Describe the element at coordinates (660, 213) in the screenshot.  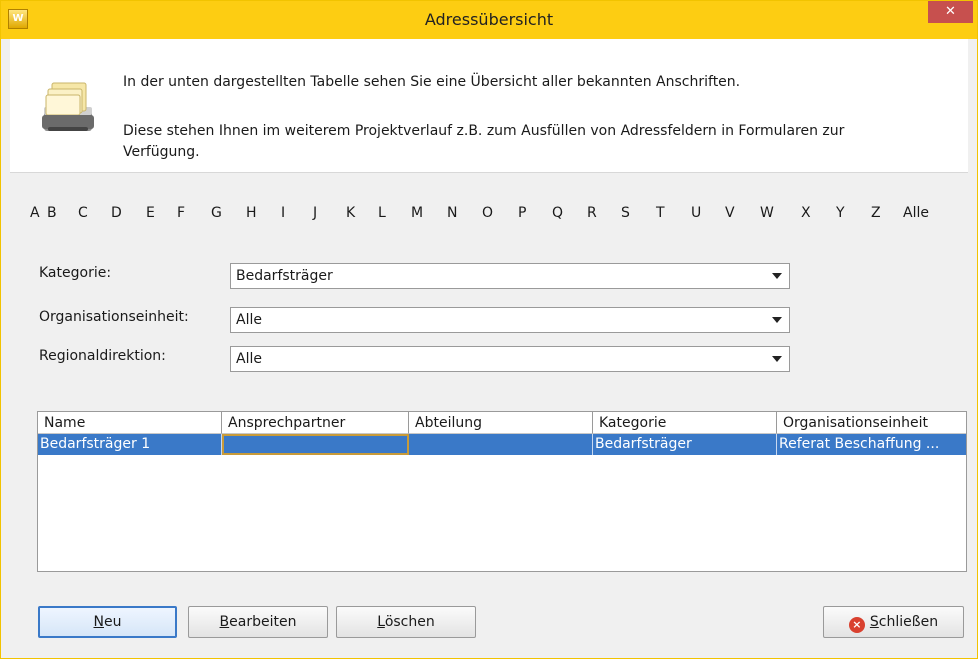
I see `letter-filter-t: T` at that location.